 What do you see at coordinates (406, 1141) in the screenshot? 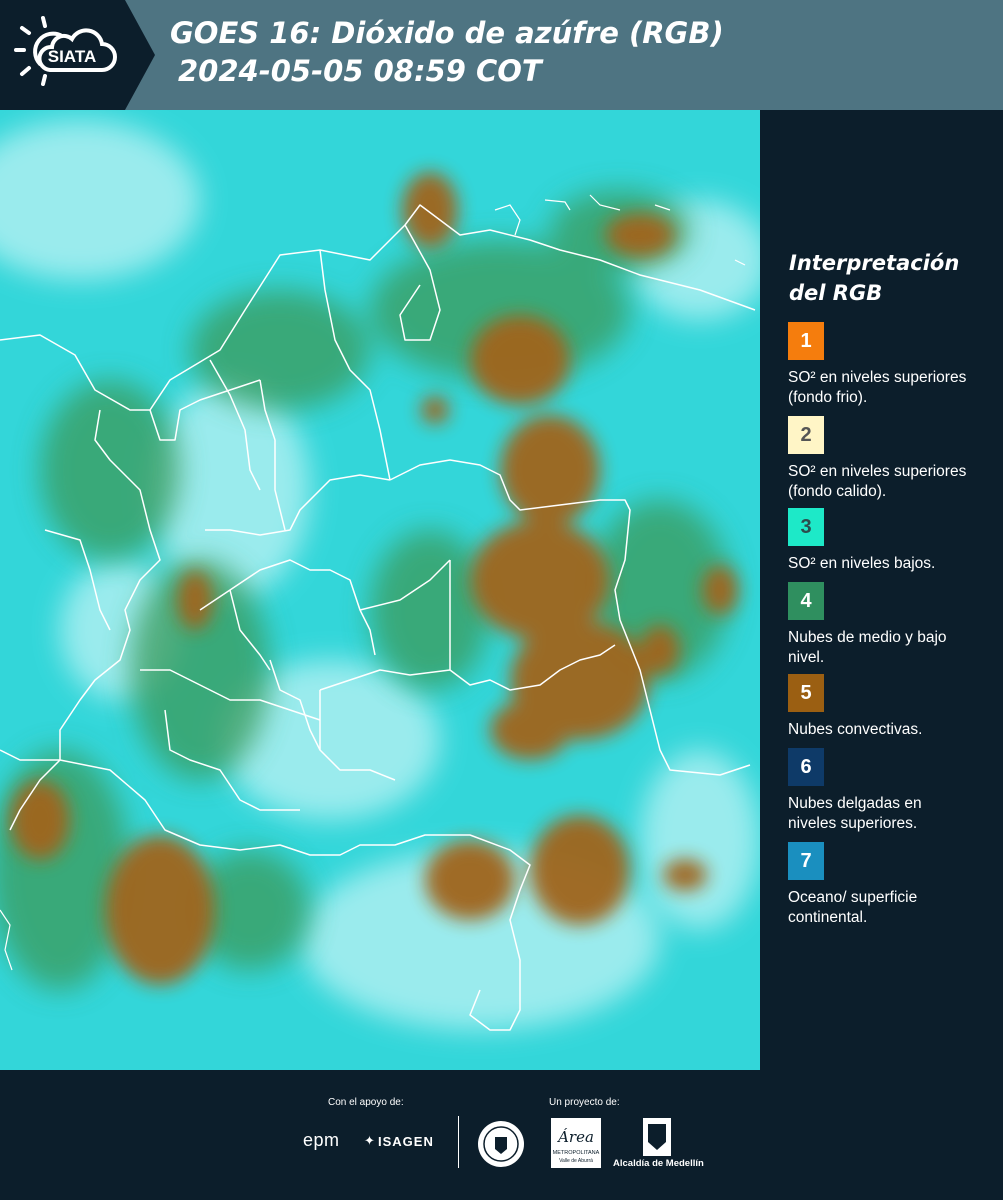
I see `isagen-logo: ISAGEN` at bounding box center [406, 1141].